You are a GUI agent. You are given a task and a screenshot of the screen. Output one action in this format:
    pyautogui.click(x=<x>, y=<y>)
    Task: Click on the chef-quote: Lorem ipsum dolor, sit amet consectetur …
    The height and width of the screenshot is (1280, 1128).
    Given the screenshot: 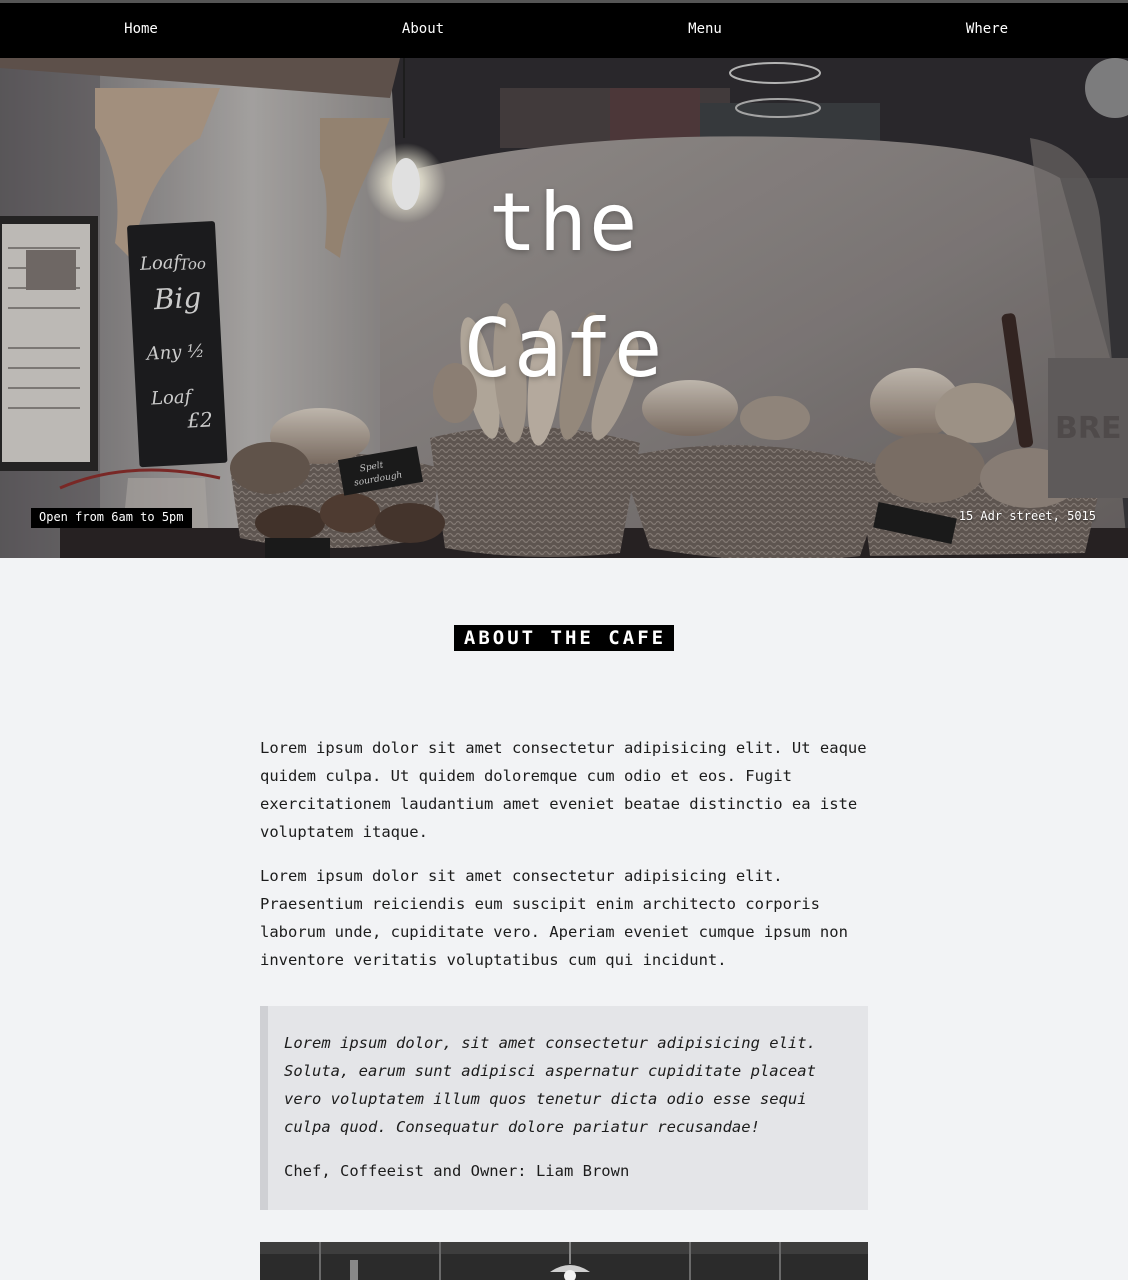 What is the action you would take?
    pyautogui.click(x=564, y=1108)
    